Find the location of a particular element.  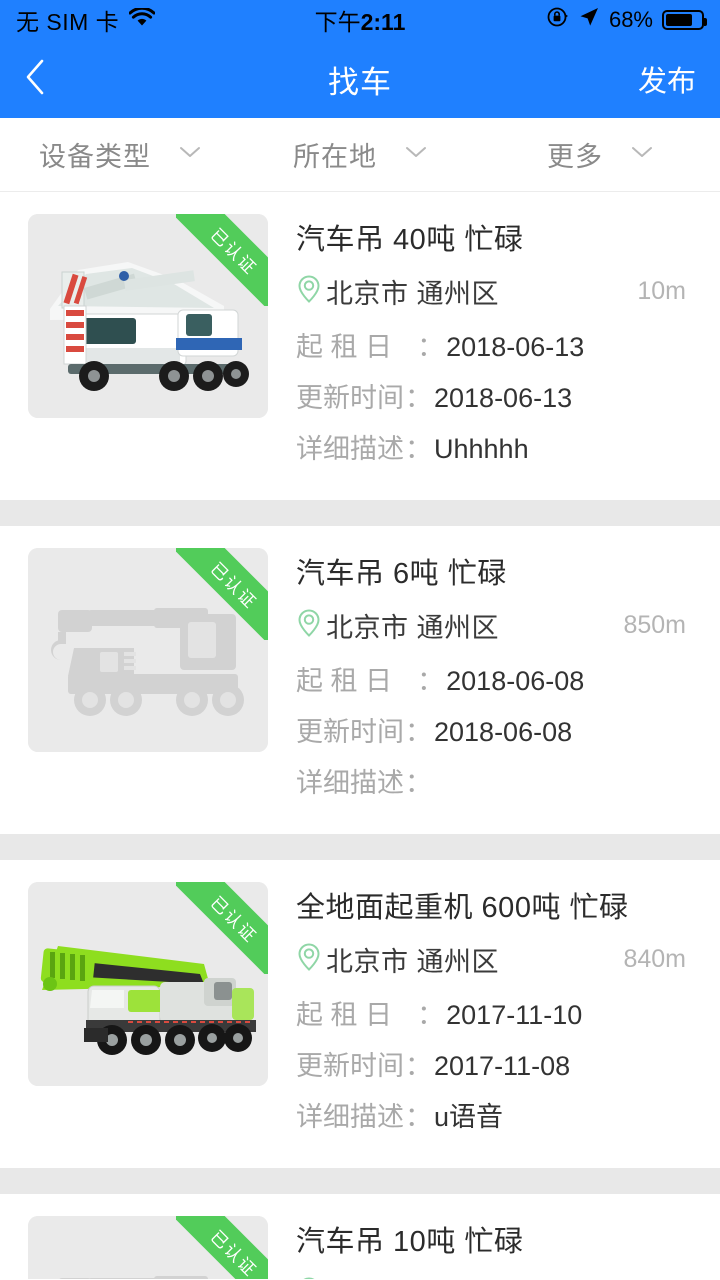

chevron-left-icon is located at coordinates (35, 79).